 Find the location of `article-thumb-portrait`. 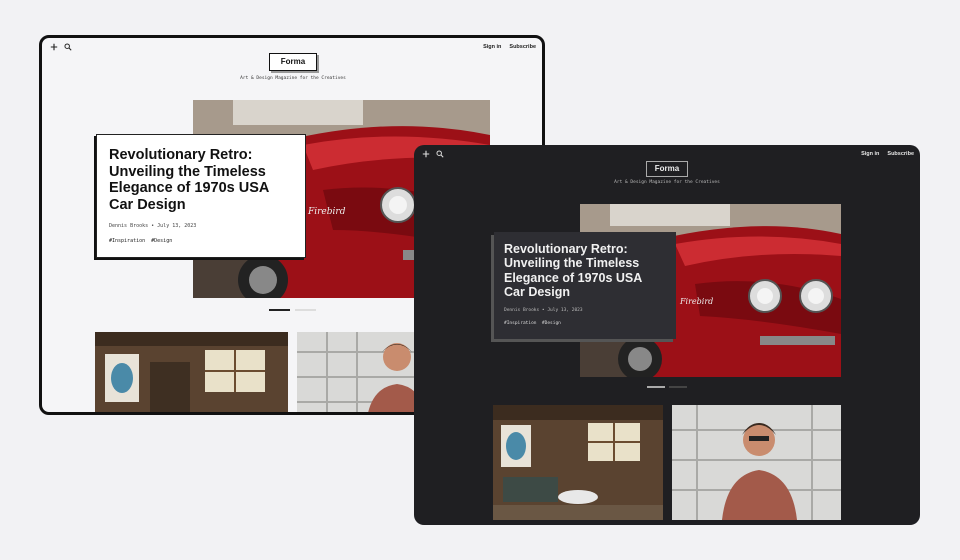

article-thumb-portrait is located at coordinates (756, 462).